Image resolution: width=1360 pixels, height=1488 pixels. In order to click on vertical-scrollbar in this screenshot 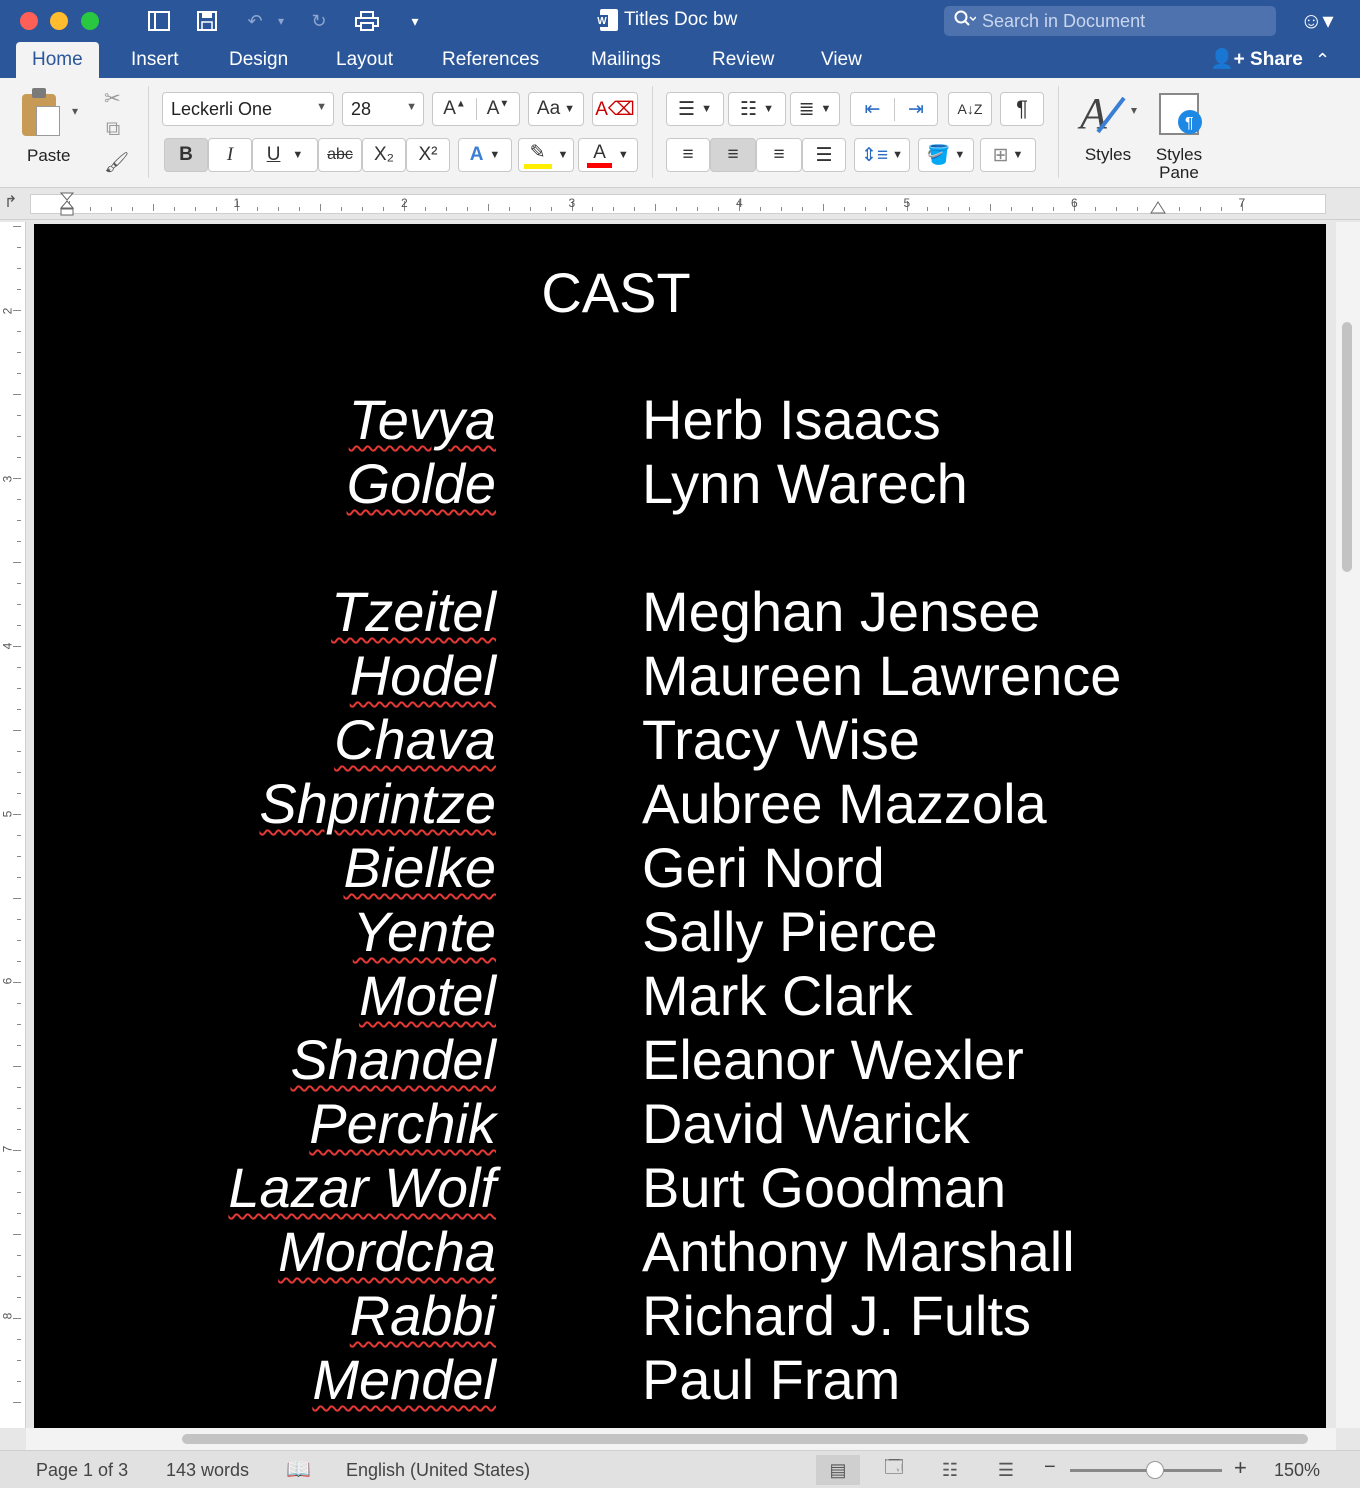, I will do `click(1348, 825)`.